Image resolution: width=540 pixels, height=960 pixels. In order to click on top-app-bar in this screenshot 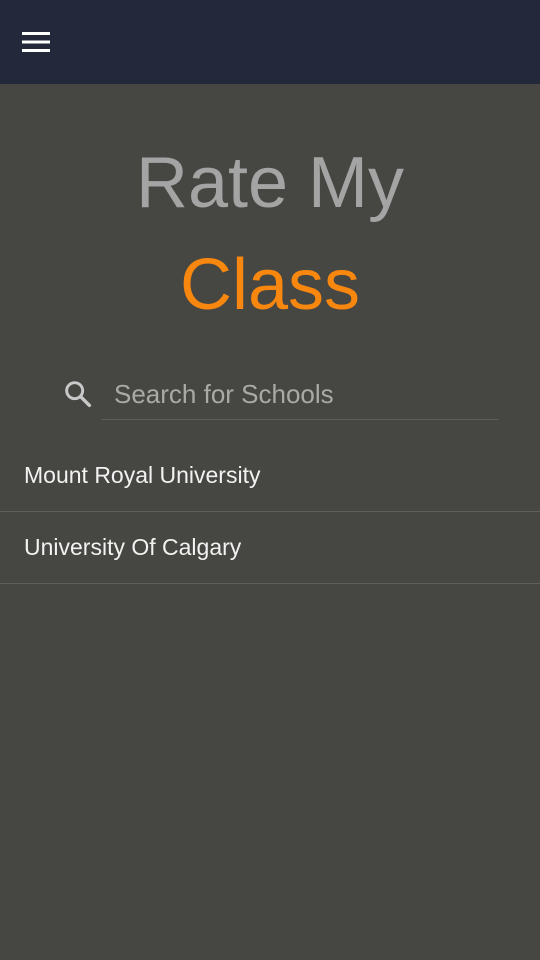, I will do `click(270, 42)`.